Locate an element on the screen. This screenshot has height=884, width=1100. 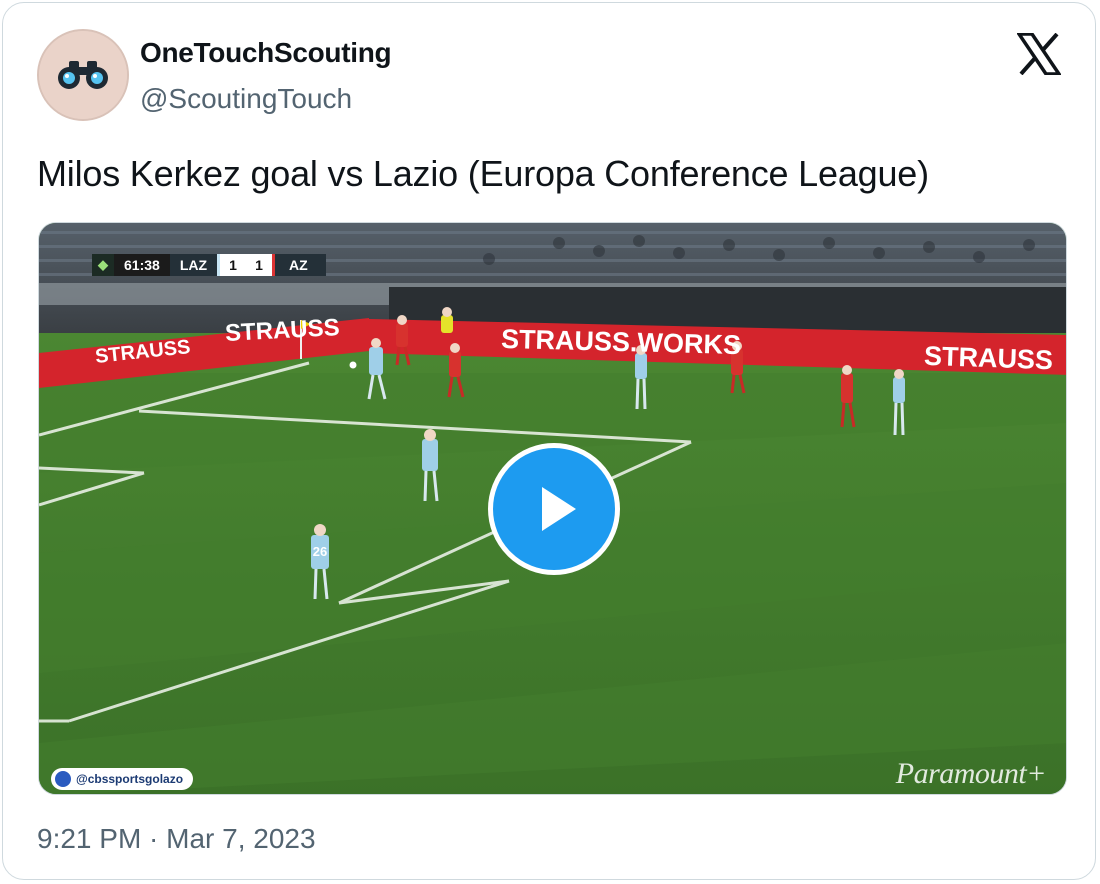
cbs-logo-icon is located at coordinates (63, 779).